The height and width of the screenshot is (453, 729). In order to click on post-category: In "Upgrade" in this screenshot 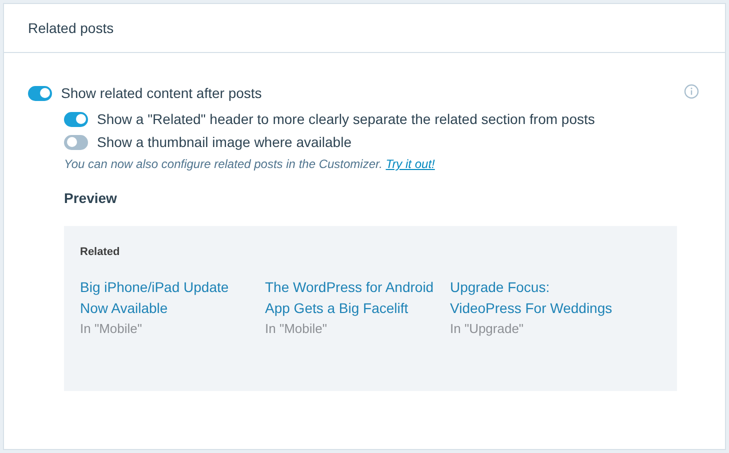, I will do `click(487, 329)`.